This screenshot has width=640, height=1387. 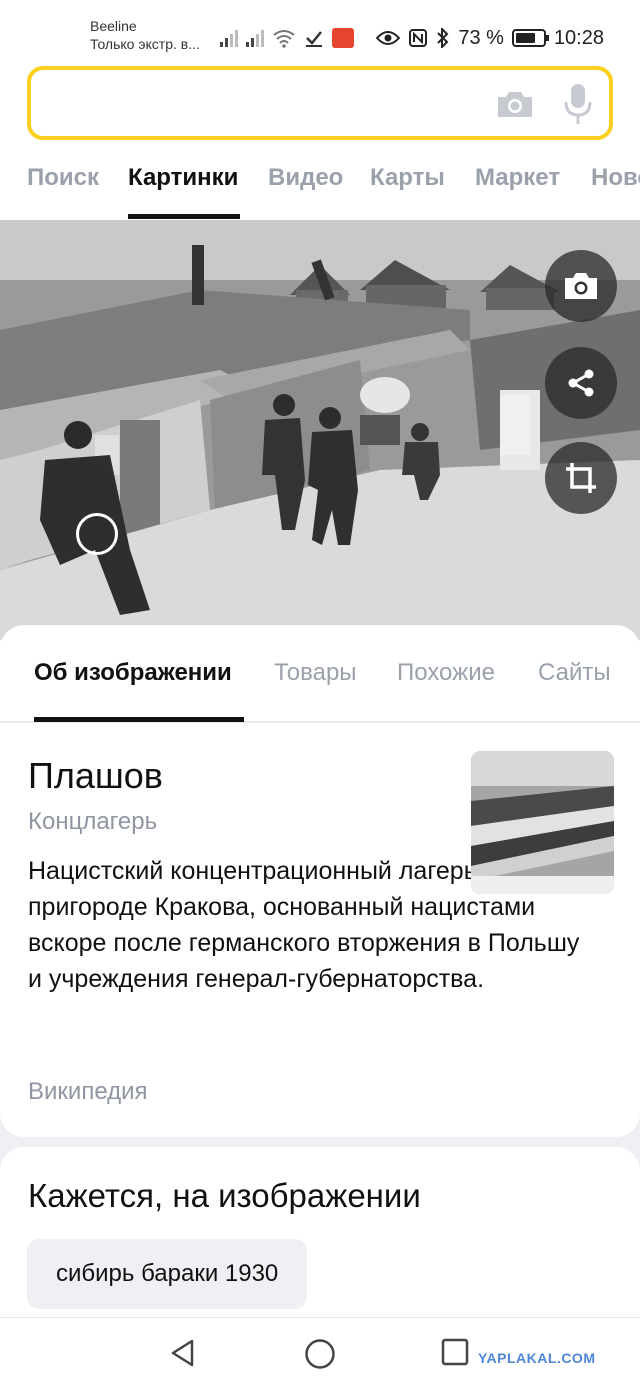 What do you see at coordinates (578, 104) in the screenshot?
I see `microphone-icon` at bounding box center [578, 104].